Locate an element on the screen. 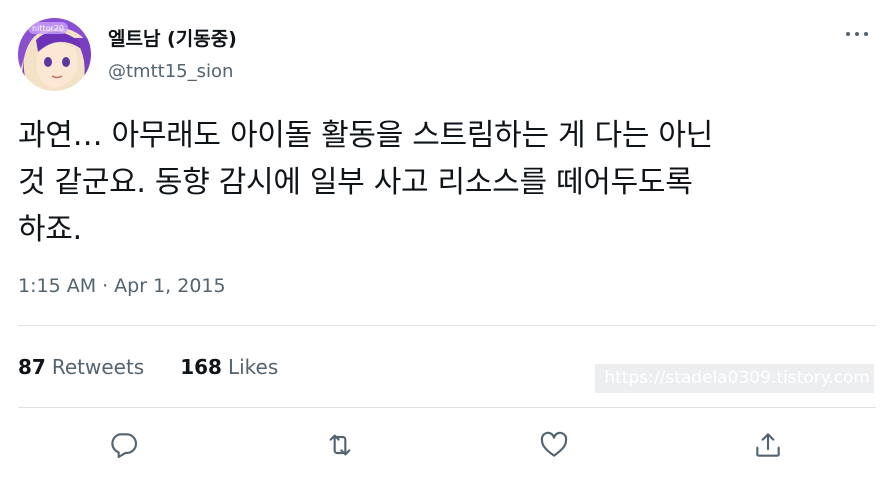 Image resolution: width=894 pixels, height=499 pixels. retweets-stat: 87 Retweets is located at coordinates (81, 367).